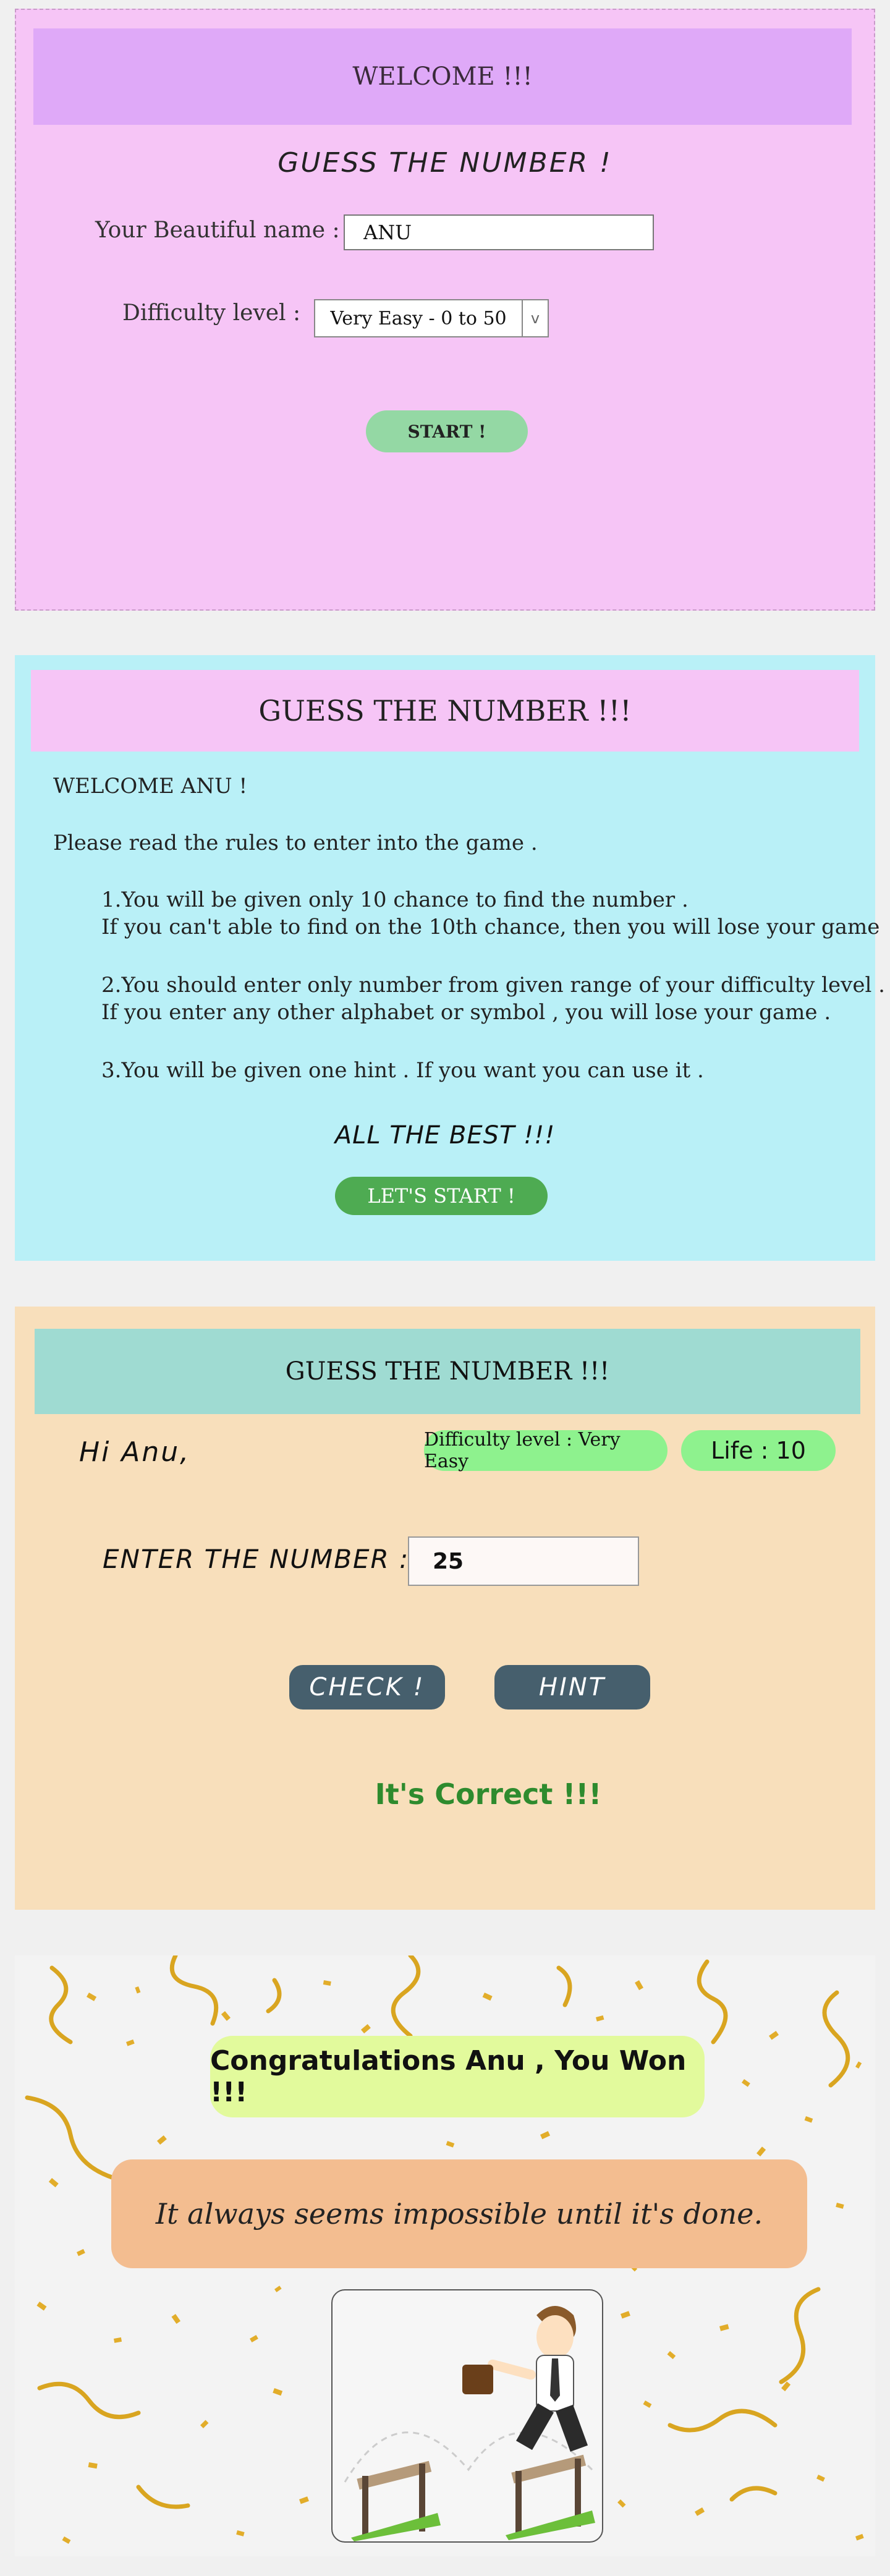 This screenshot has height=2576, width=890. Describe the element at coordinates (546, 1450) in the screenshot. I see `difficulty-badge: Difficulty level : Very Easy` at that location.